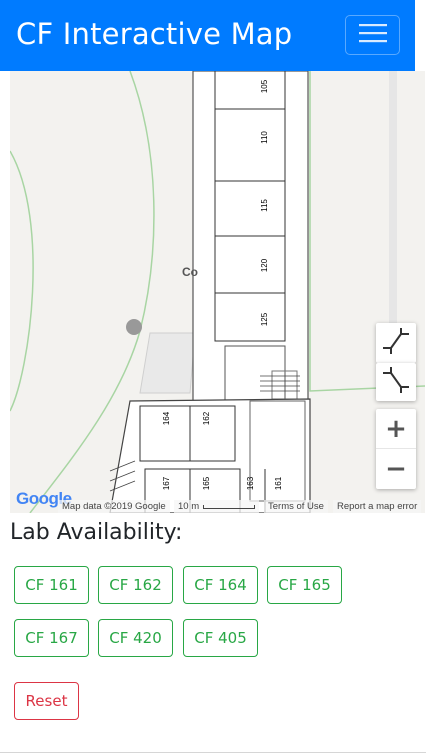 The image size is (426, 754). I want to click on hamburger-icon, so click(372, 35).